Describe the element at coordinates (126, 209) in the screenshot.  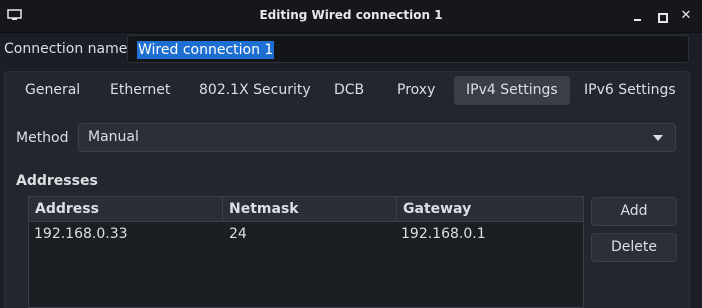
I see `column-header-address: Address` at that location.